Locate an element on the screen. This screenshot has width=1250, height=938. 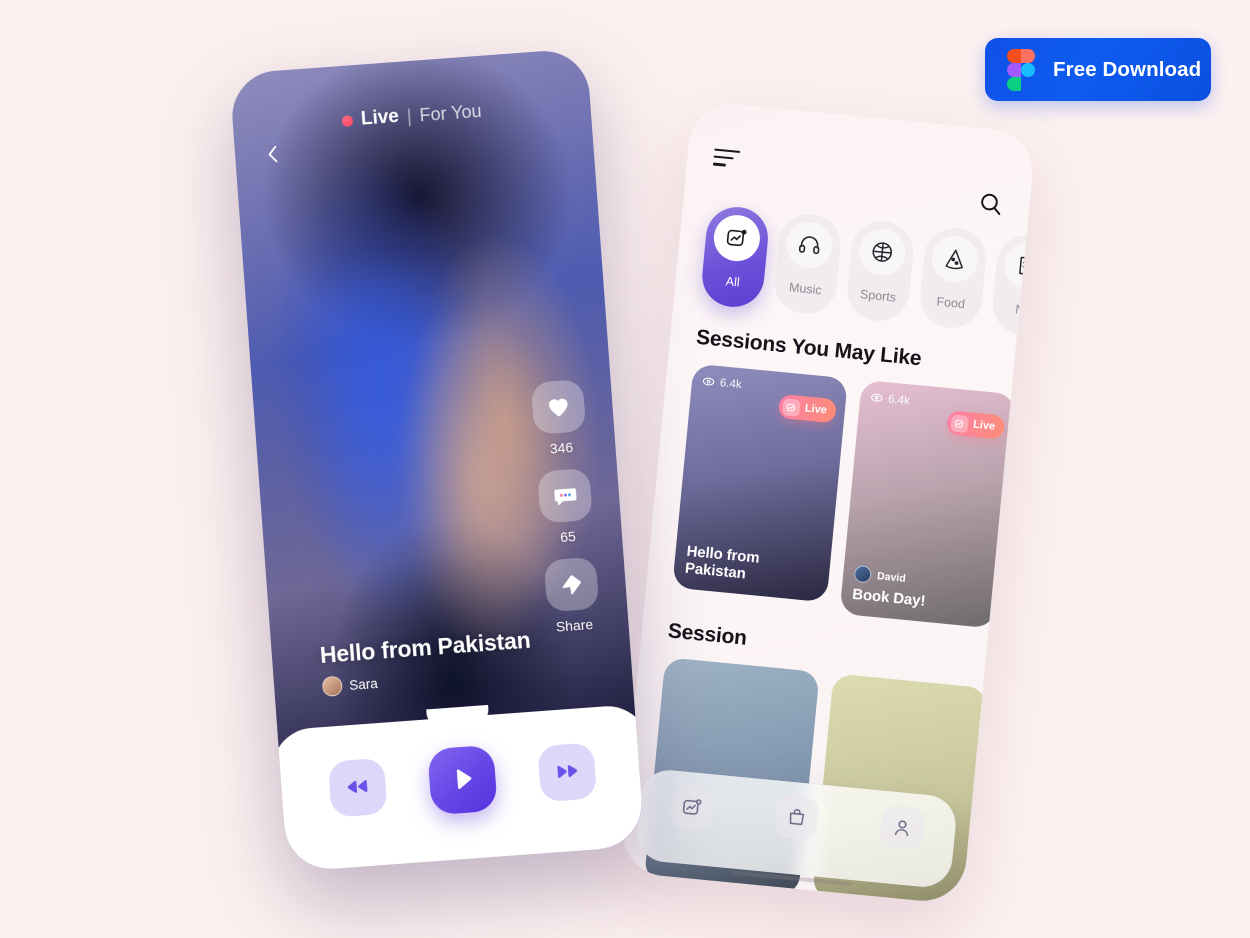
headphones-icon is located at coordinates (809, 245).